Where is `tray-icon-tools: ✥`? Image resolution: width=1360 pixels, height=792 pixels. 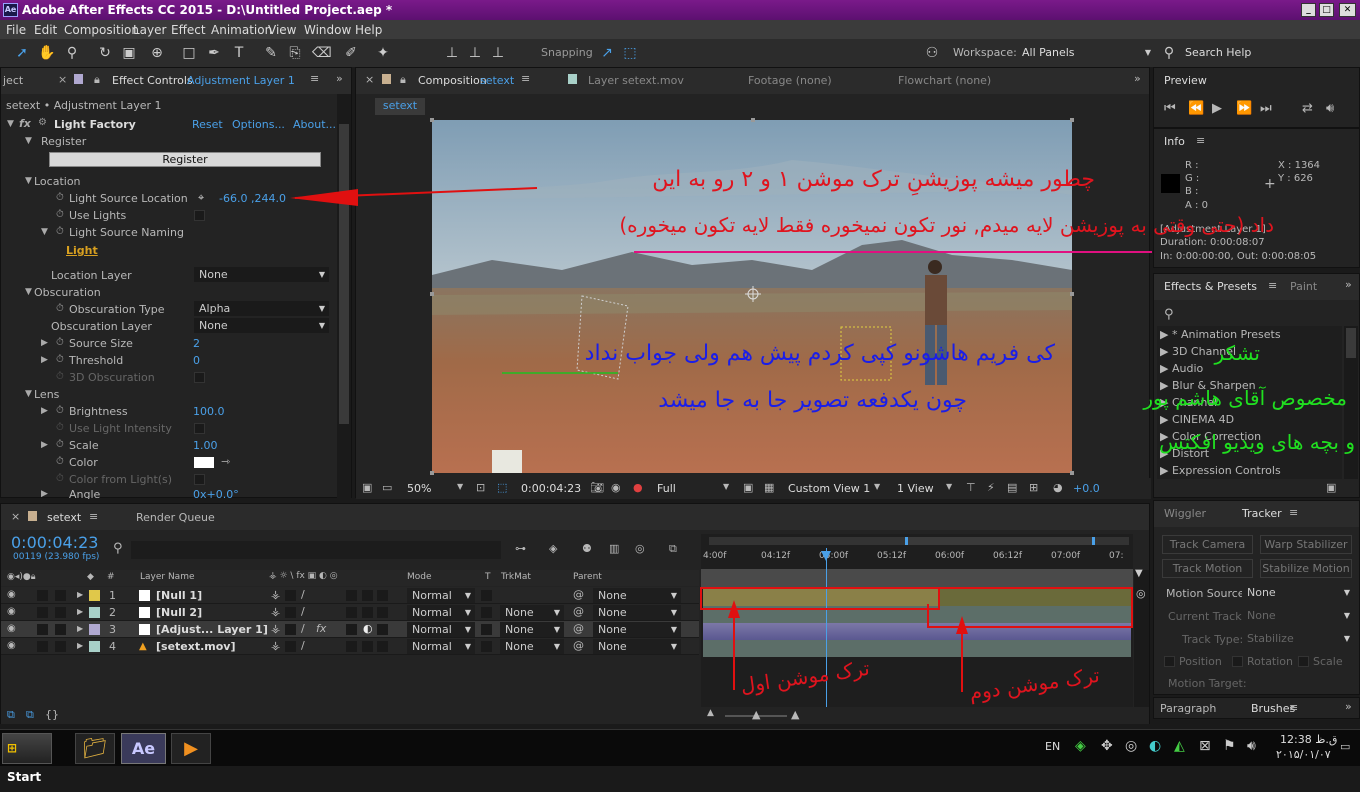 tray-icon-tools: ✥ is located at coordinates (1107, 746).